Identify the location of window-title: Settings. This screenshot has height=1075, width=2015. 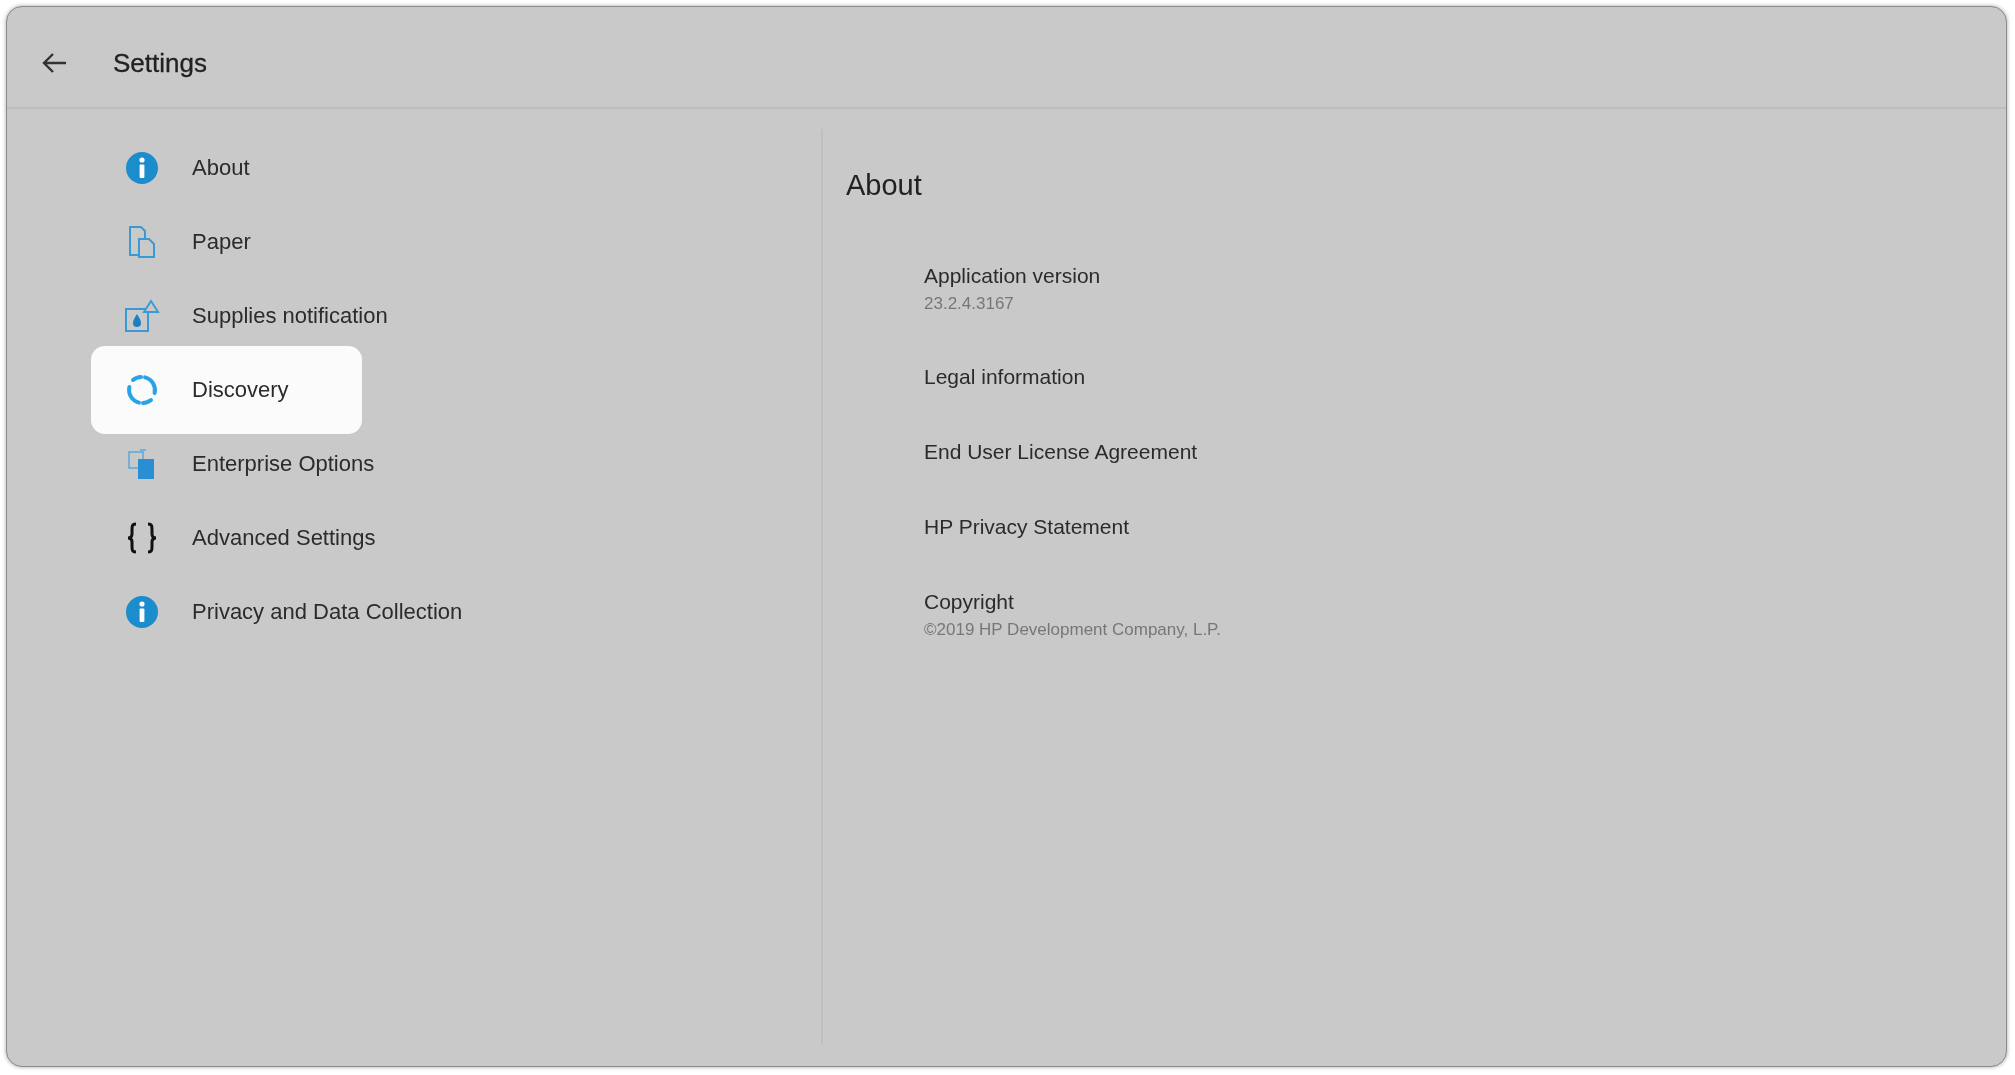
(160, 63).